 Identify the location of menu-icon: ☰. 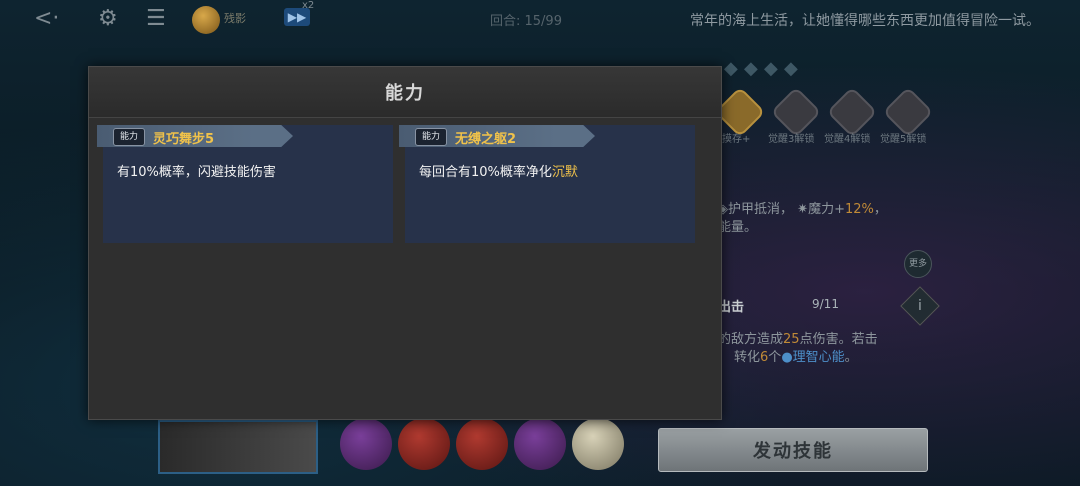
(156, 19).